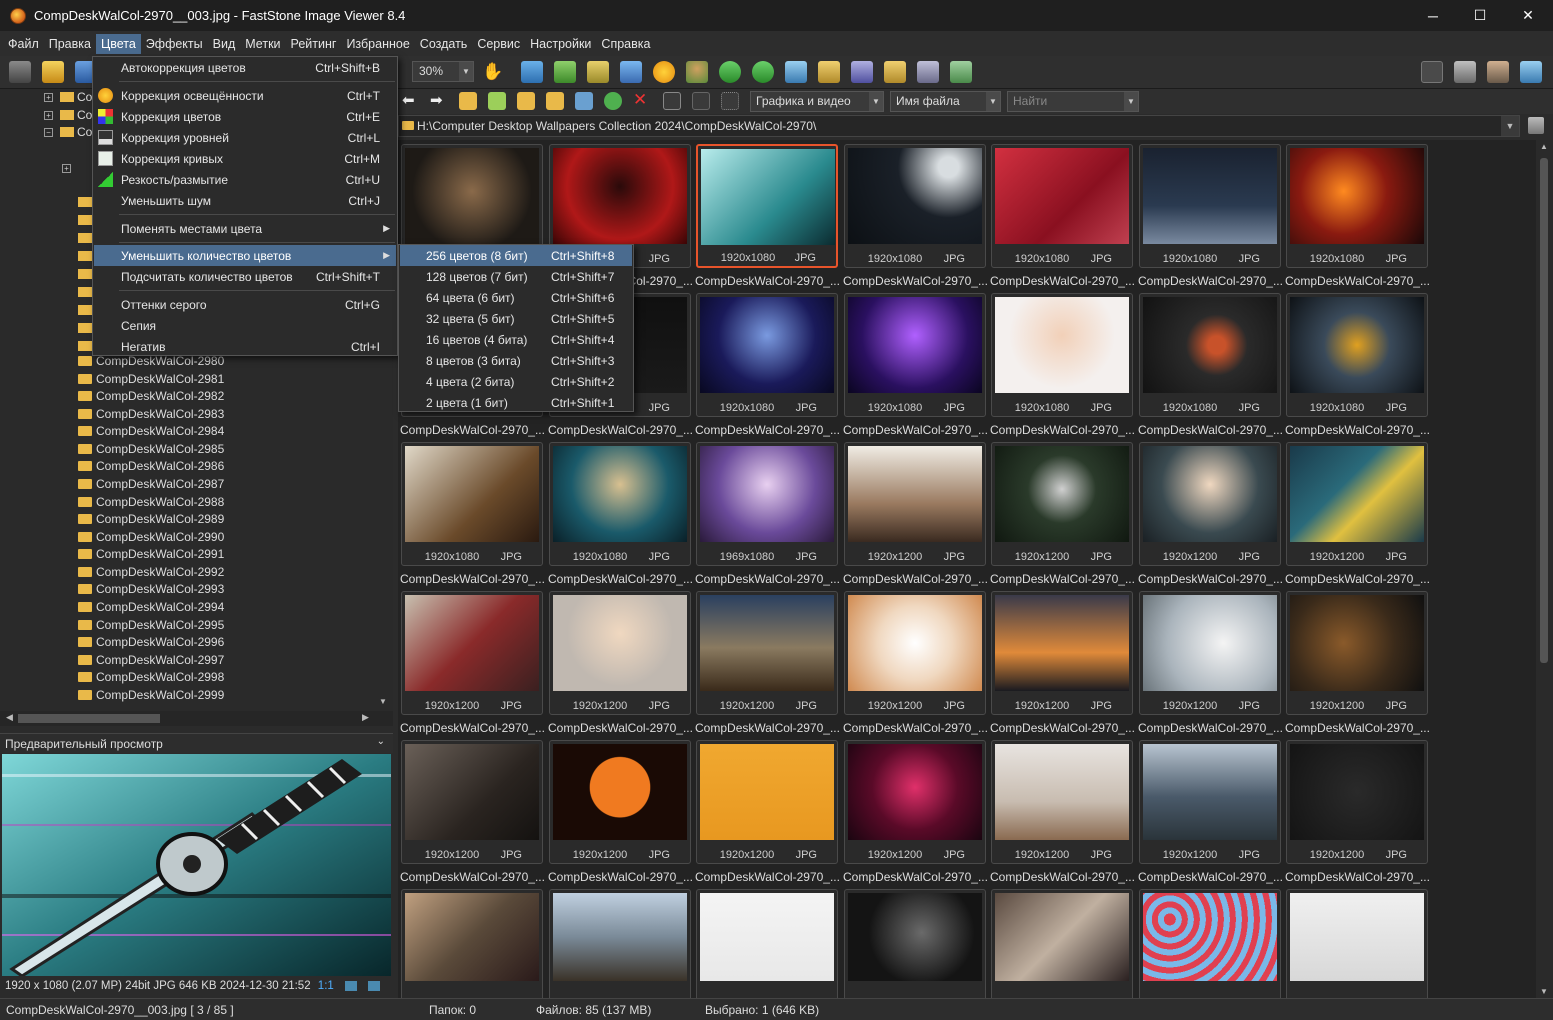 Image resolution: width=1553 pixels, height=1020 pixels. I want to click on tree-item: CompDeskWalCol-2989, so click(151, 518).